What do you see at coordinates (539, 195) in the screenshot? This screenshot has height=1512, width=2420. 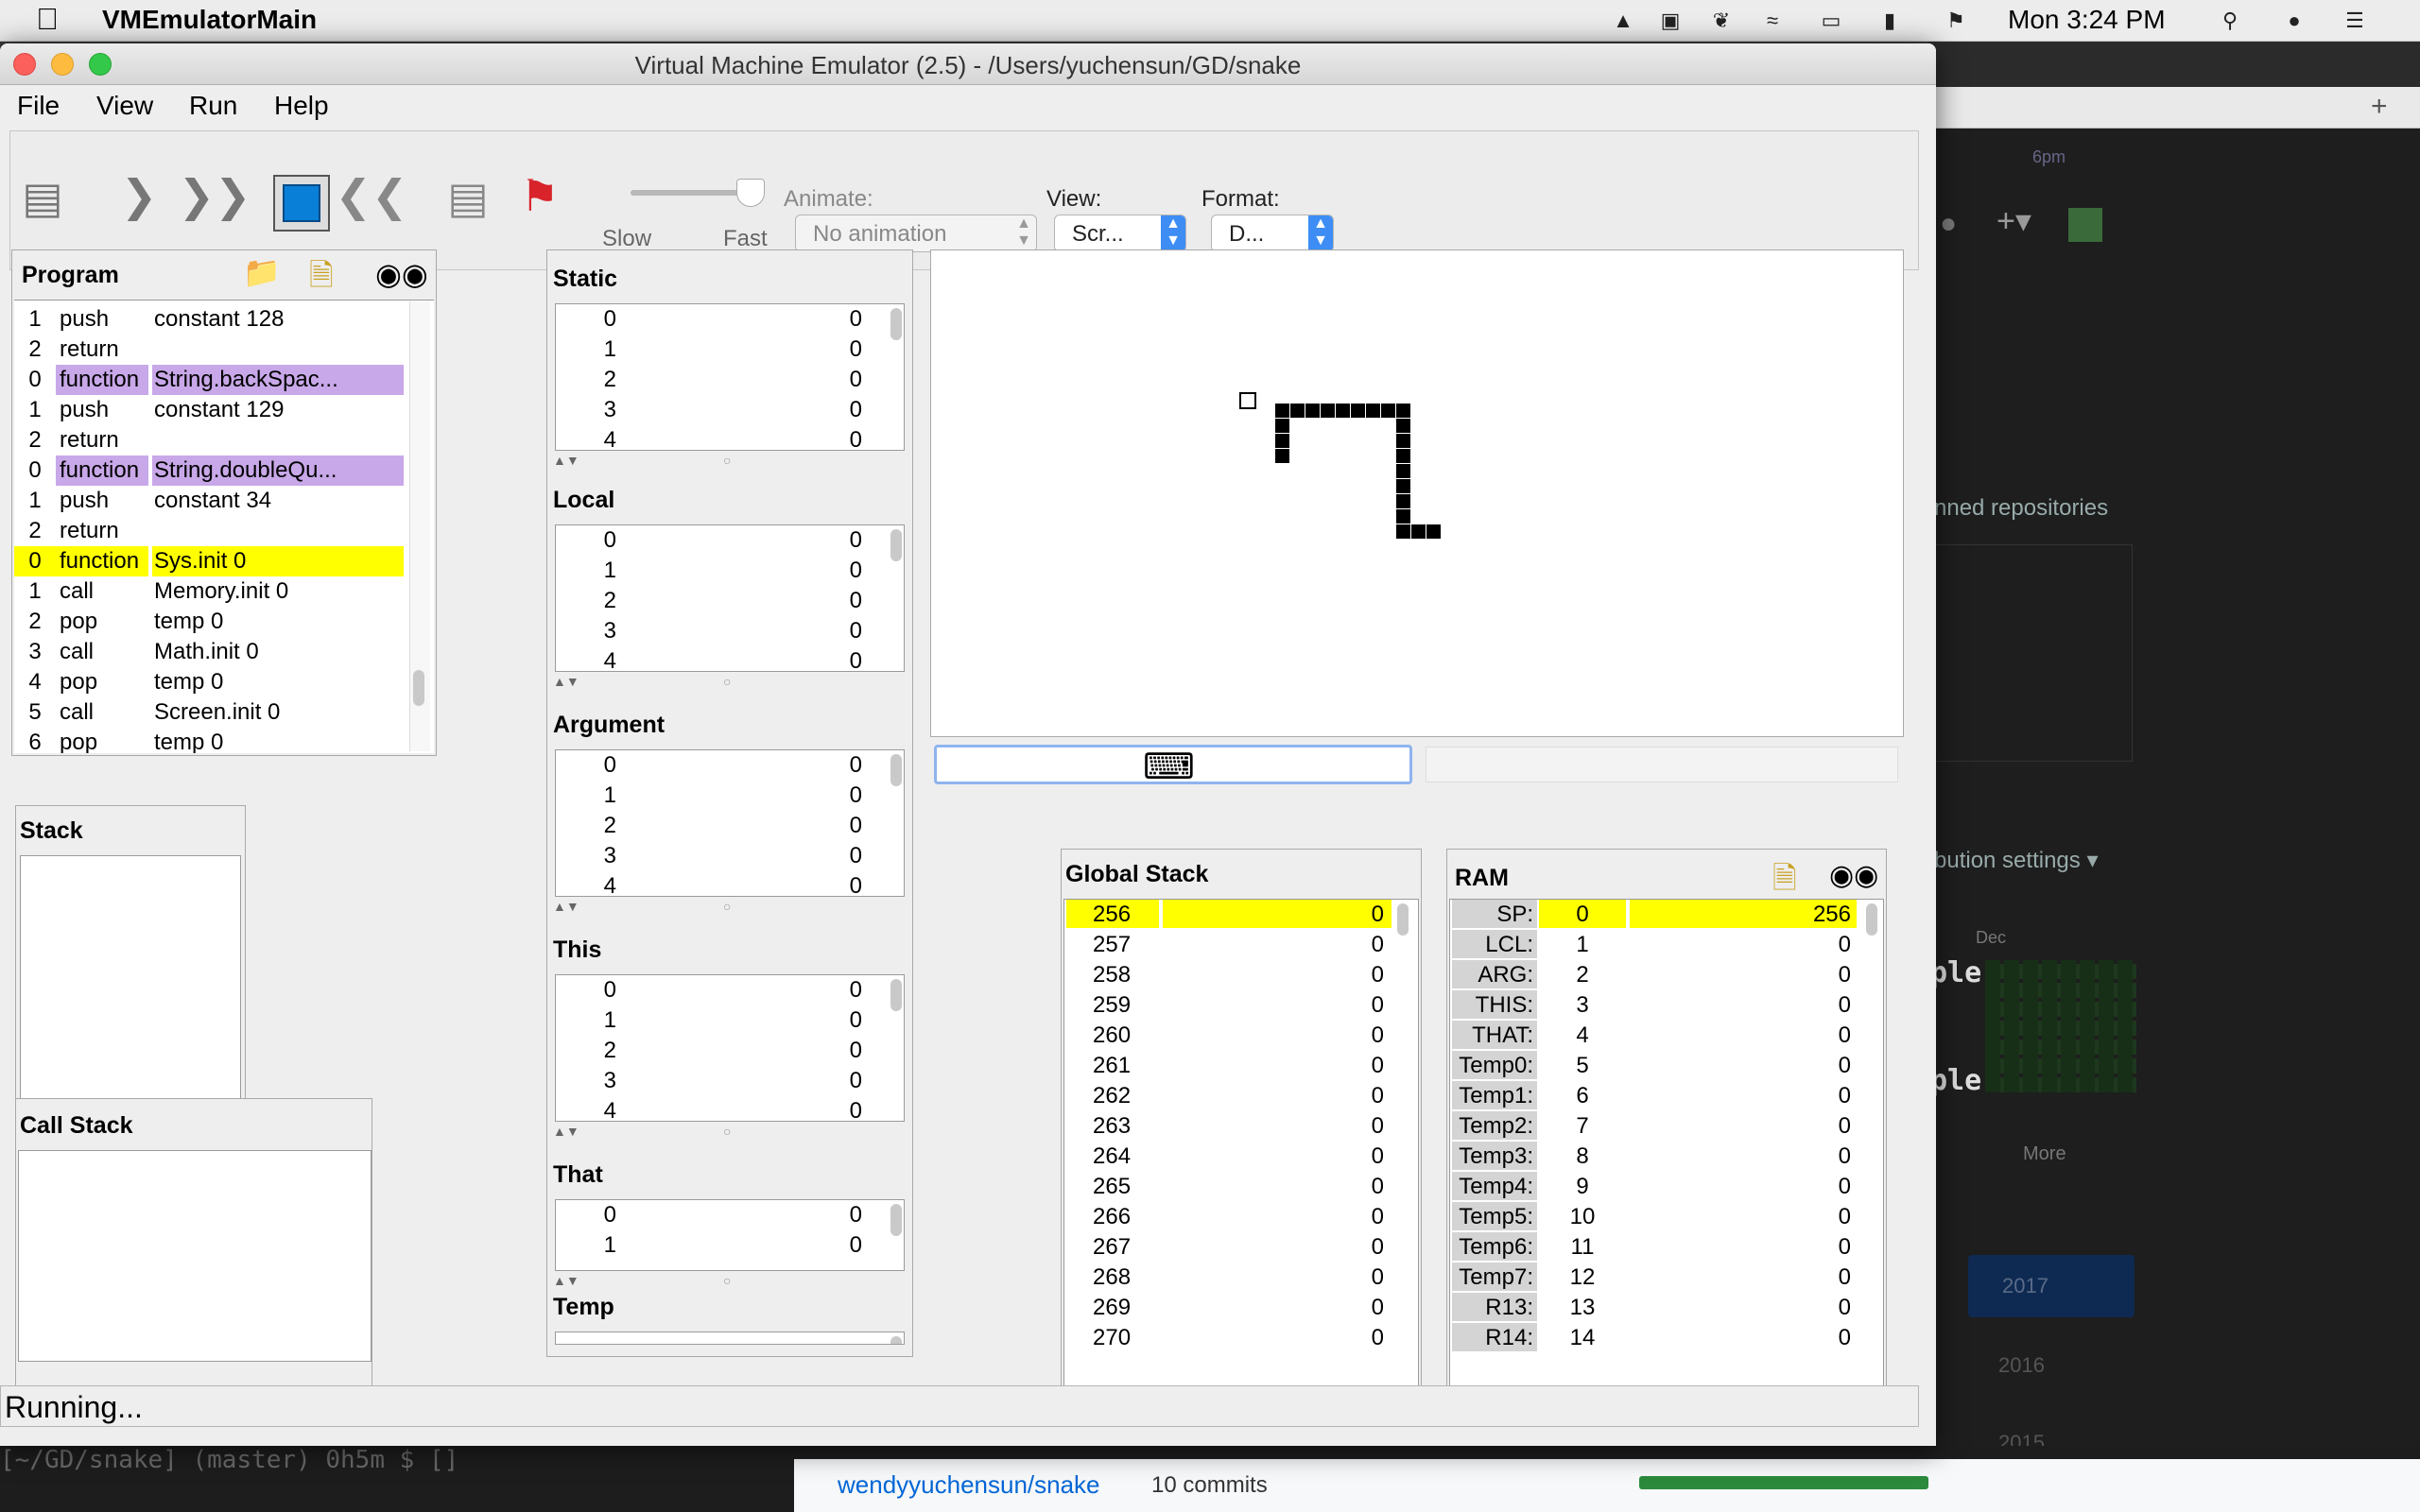 I see `breakpoints-icon: ⚑` at bounding box center [539, 195].